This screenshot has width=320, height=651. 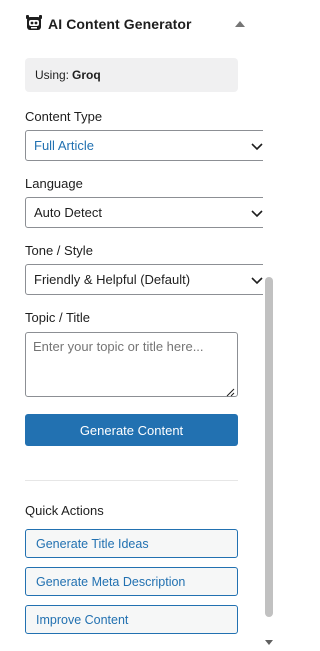 I want to click on improve-content-button: Improve Content, so click(x=131, y=619).